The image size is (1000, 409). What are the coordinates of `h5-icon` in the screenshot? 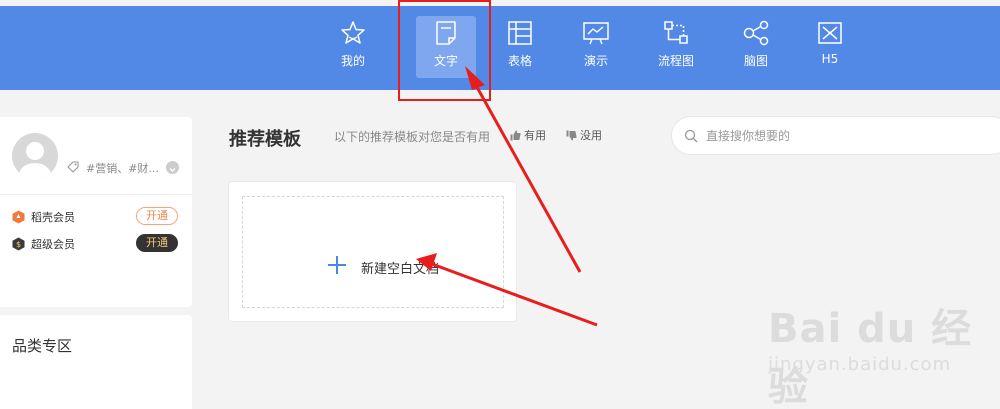 It's located at (830, 33).